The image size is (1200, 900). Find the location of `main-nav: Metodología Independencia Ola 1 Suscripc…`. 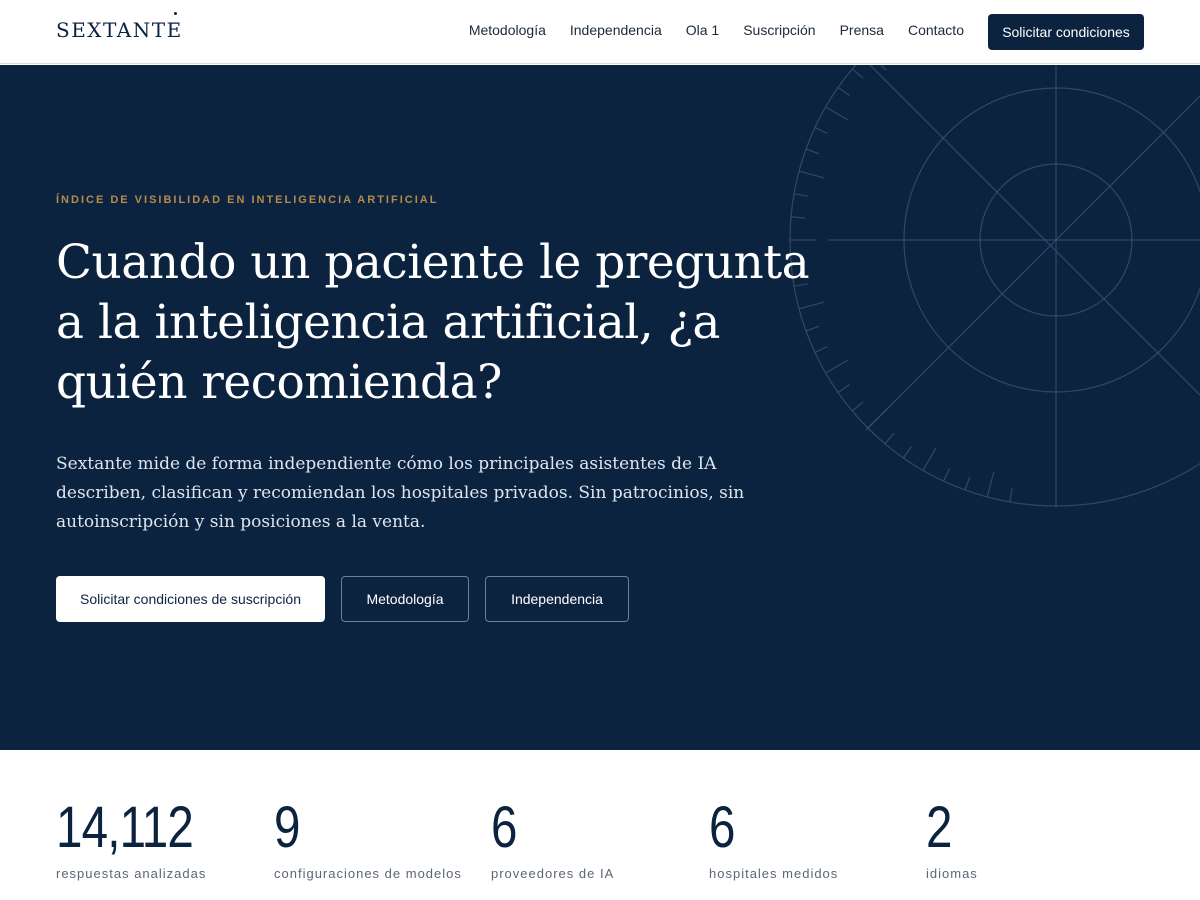

main-nav: Metodología Independencia Ola 1 Suscripc… is located at coordinates (716, 30).